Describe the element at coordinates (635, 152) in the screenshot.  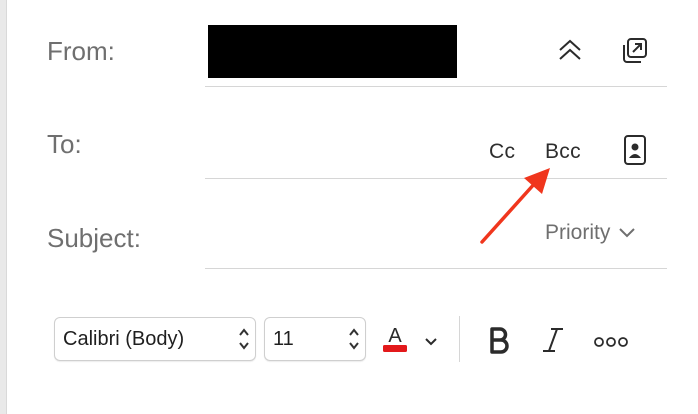
I see `address-book-icon` at that location.